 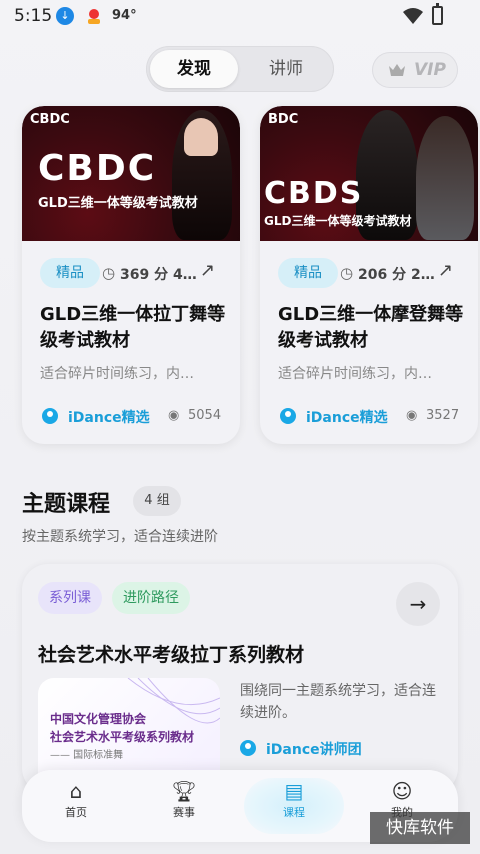 What do you see at coordinates (286, 69) in the screenshot?
I see `tab-instructors: 讲师` at bounding box center [286, 69].